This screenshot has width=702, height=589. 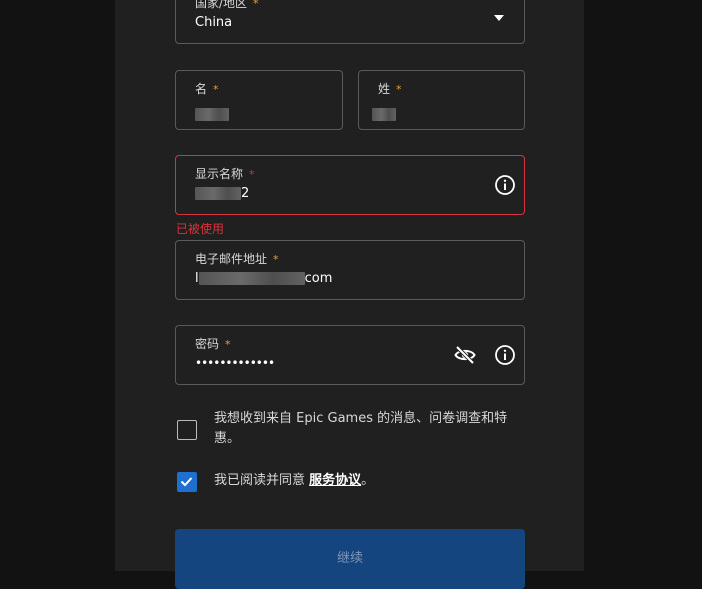 I want to click on first-name-field: 名 *, so click(x=259, y=100).